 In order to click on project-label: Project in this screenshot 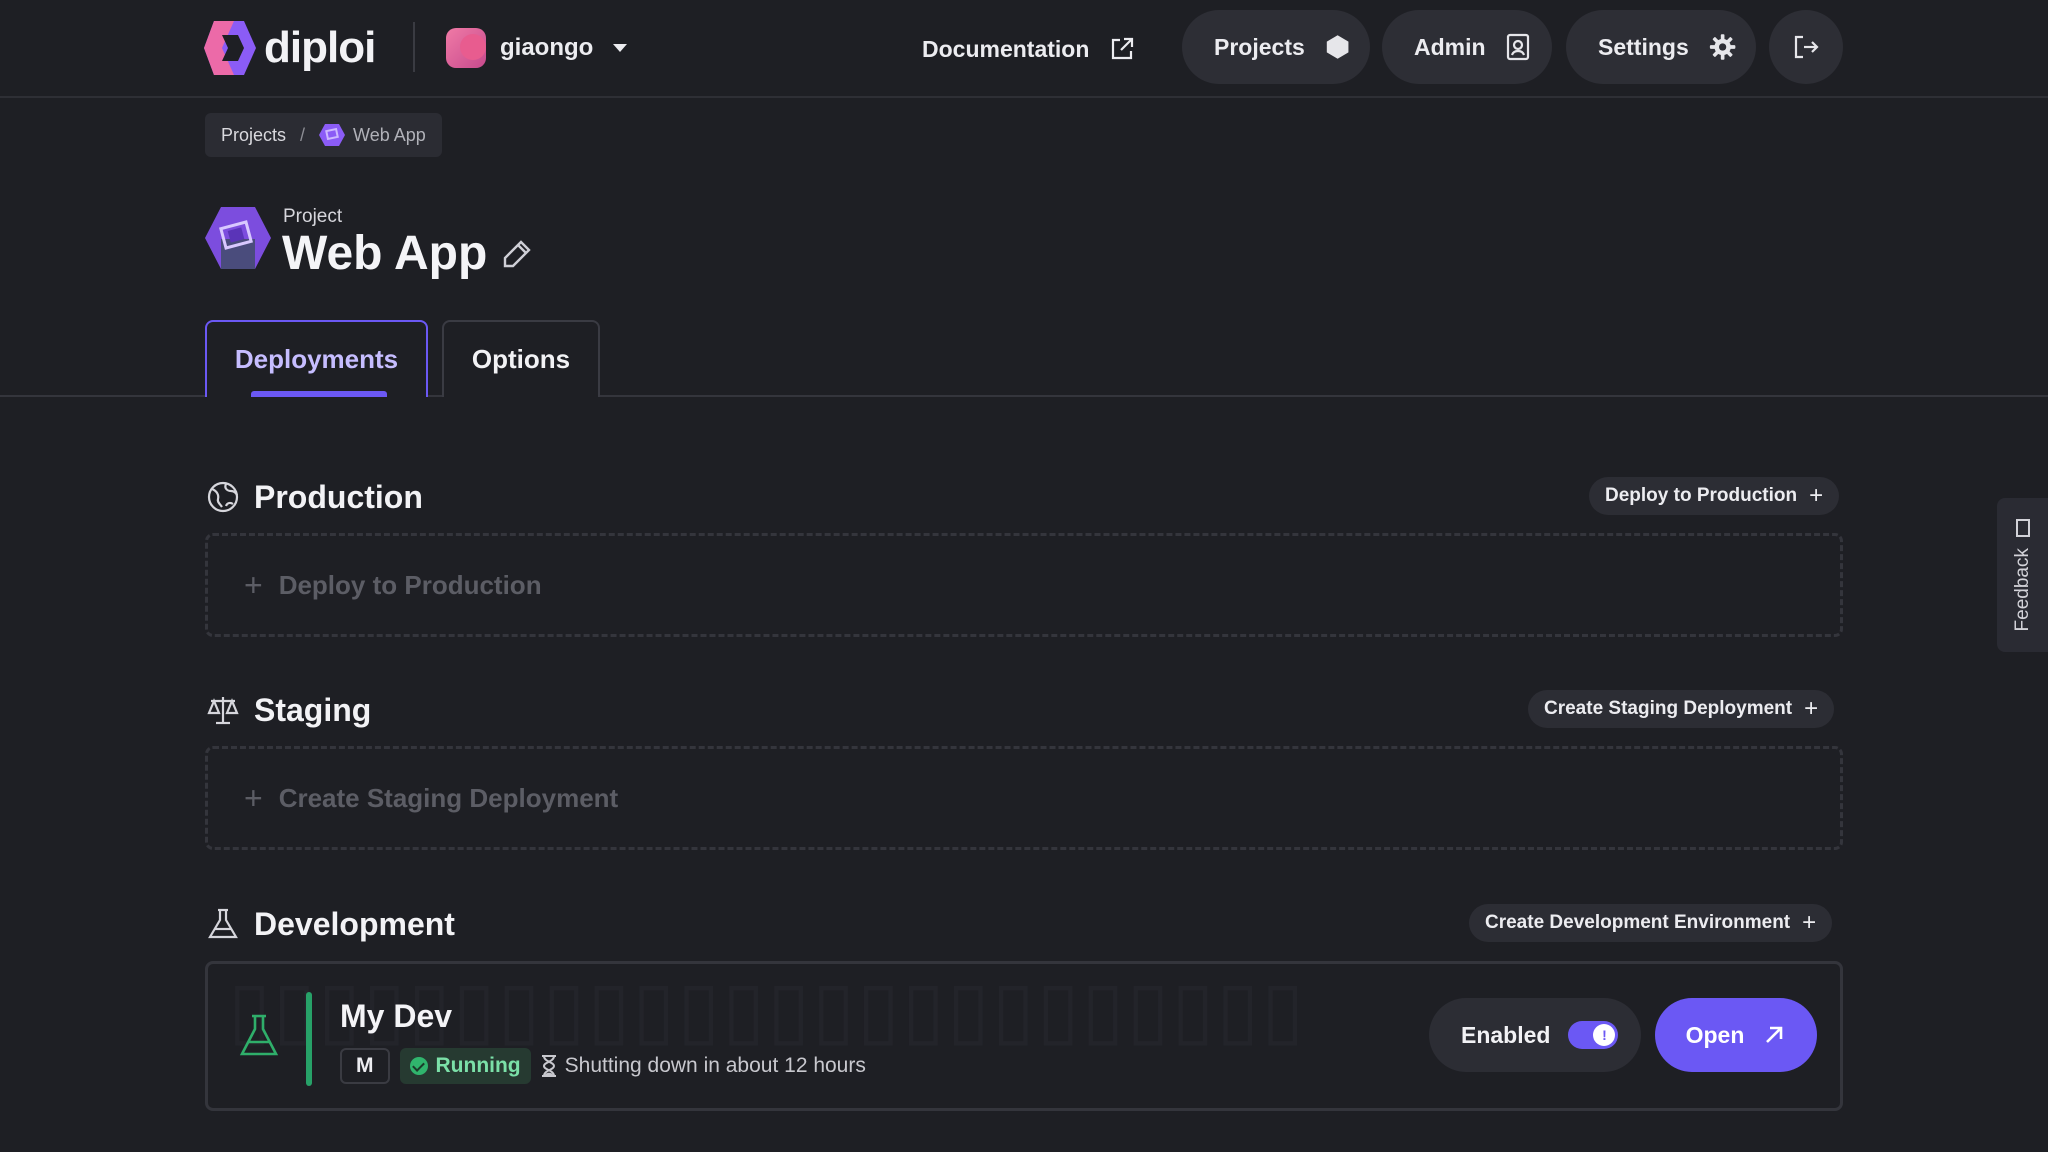, I will do `click(313, 216)`.